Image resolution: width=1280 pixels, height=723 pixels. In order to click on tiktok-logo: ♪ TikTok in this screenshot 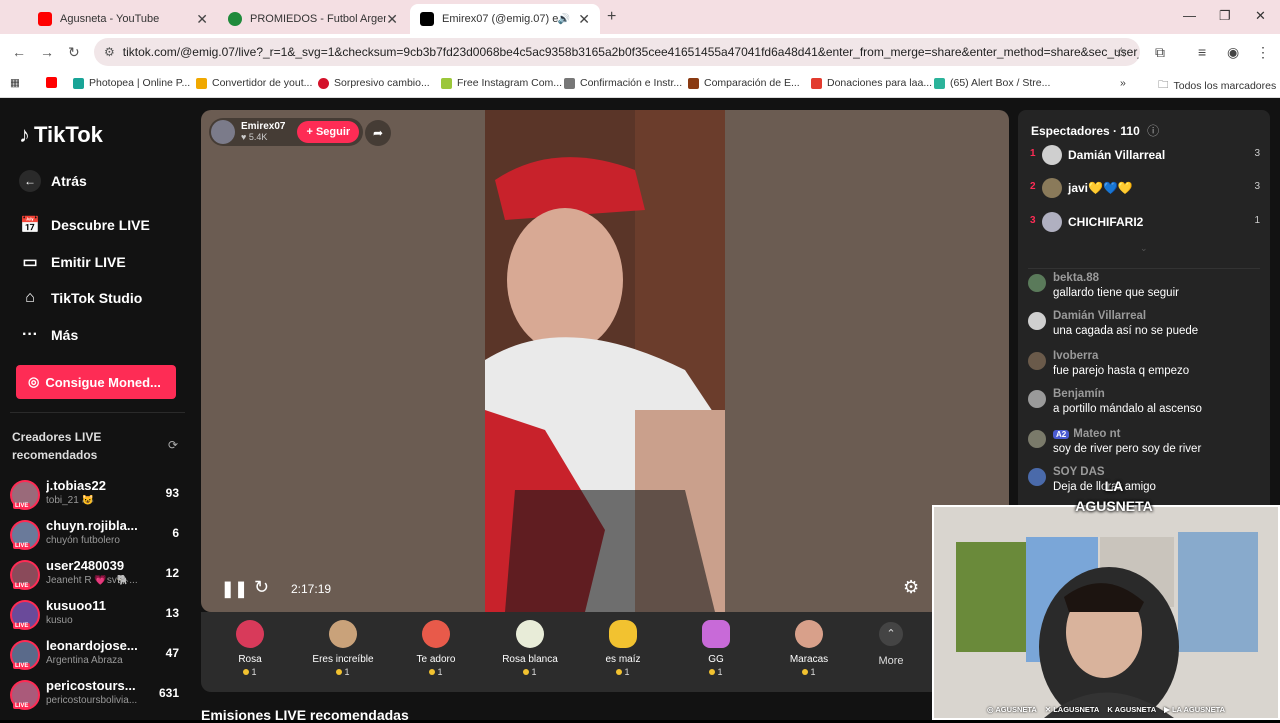, I will do `click(61, 135)`.